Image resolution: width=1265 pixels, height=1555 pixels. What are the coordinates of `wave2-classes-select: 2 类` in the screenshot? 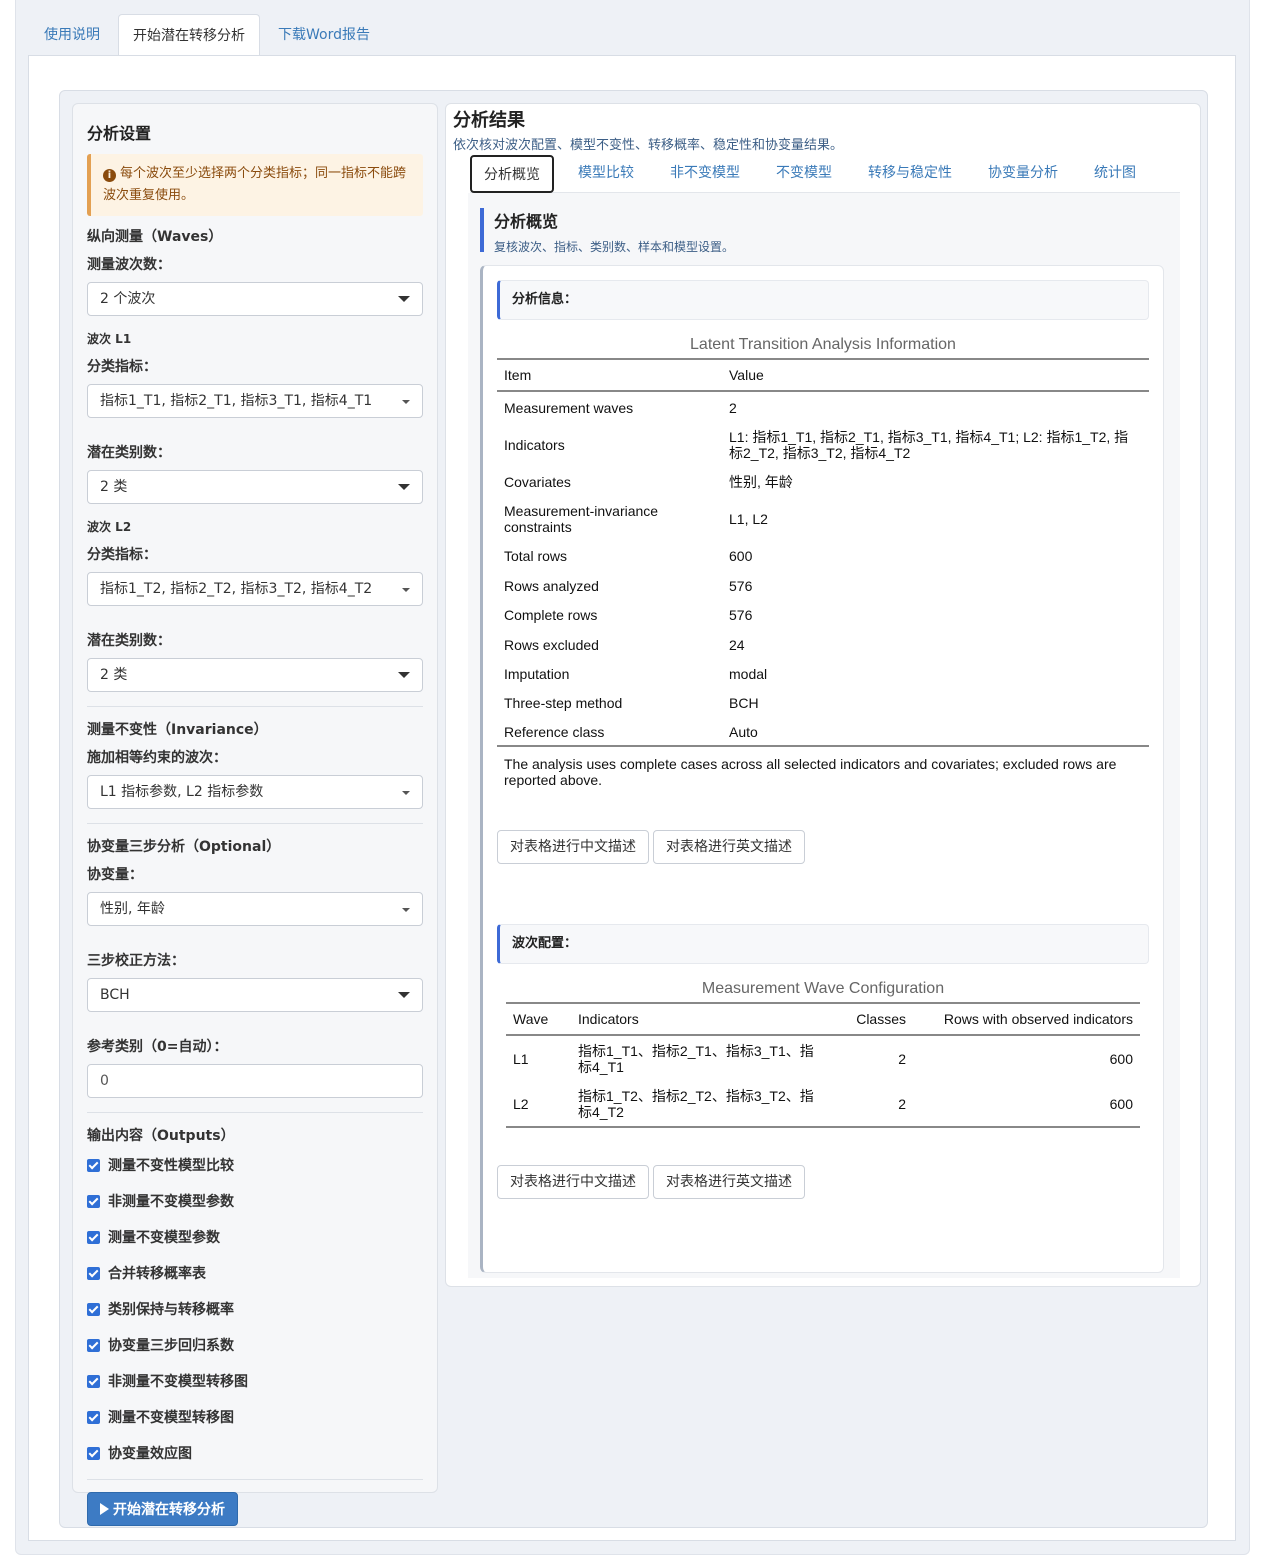 It's located at (255, 675).